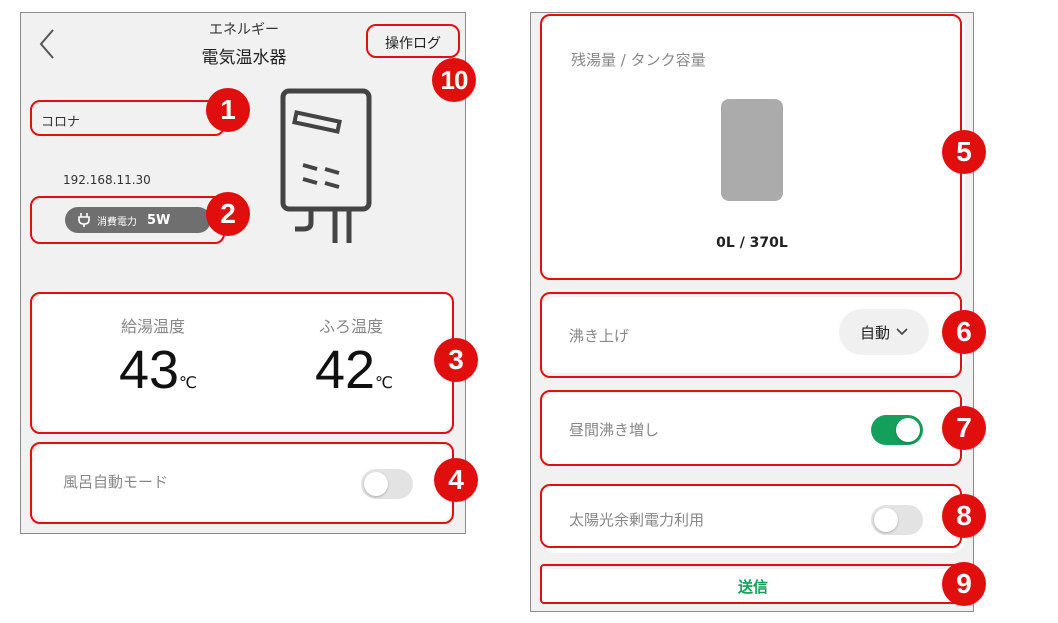 The width and height of the screenshot is (1058, 623). What do you see at coordinates (964, 332) in the screenshot?
I see `callout-6: 6` at bounding box center [964, 332].